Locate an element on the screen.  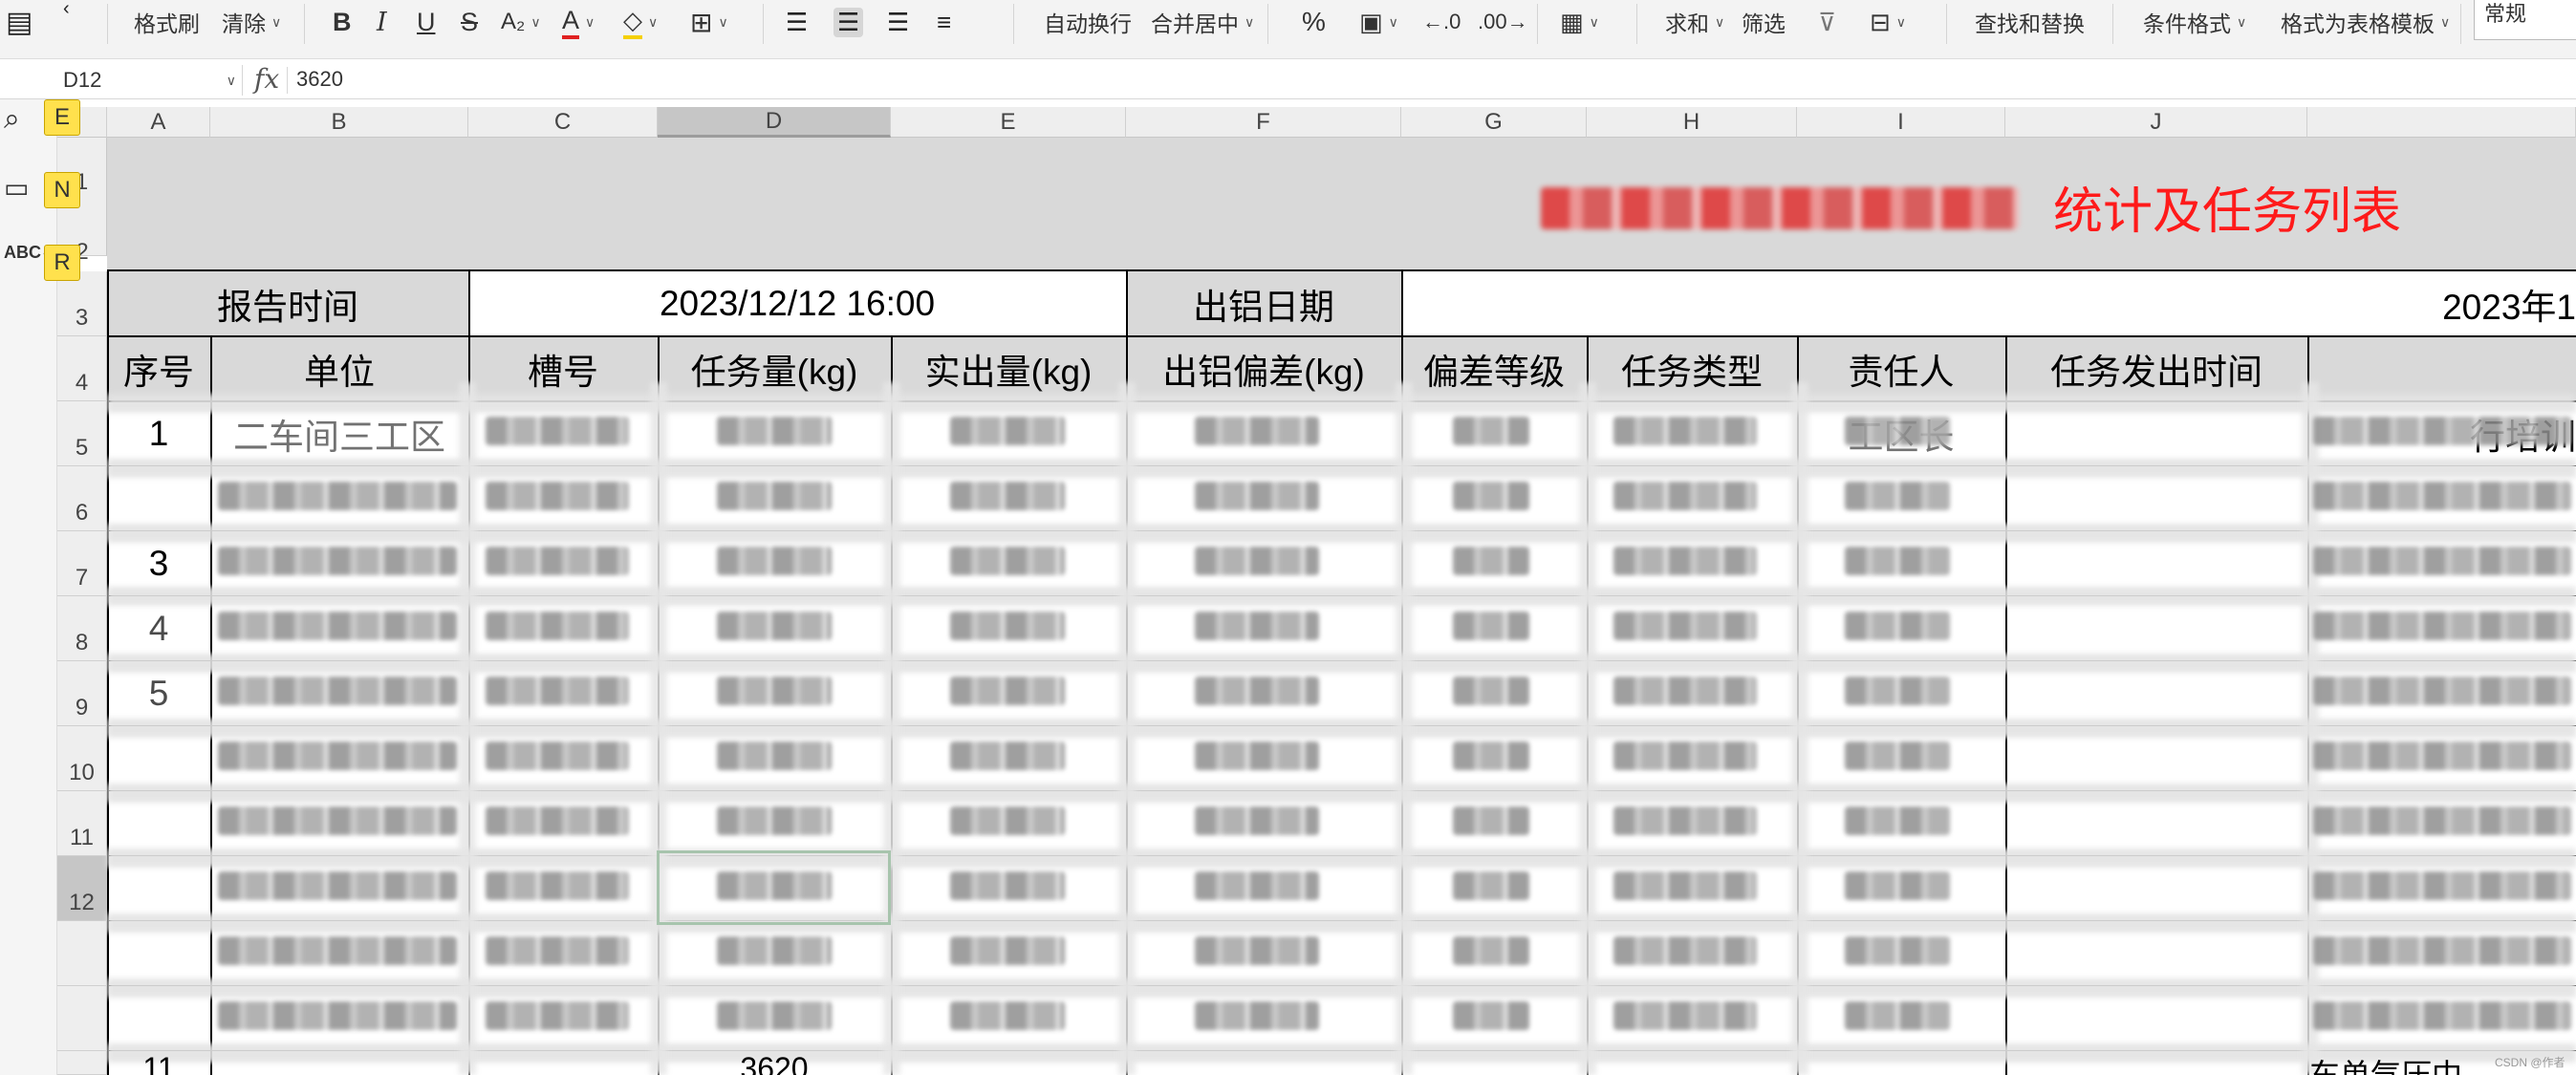
row-header-11: 11 is located at coordinates (82, 824).